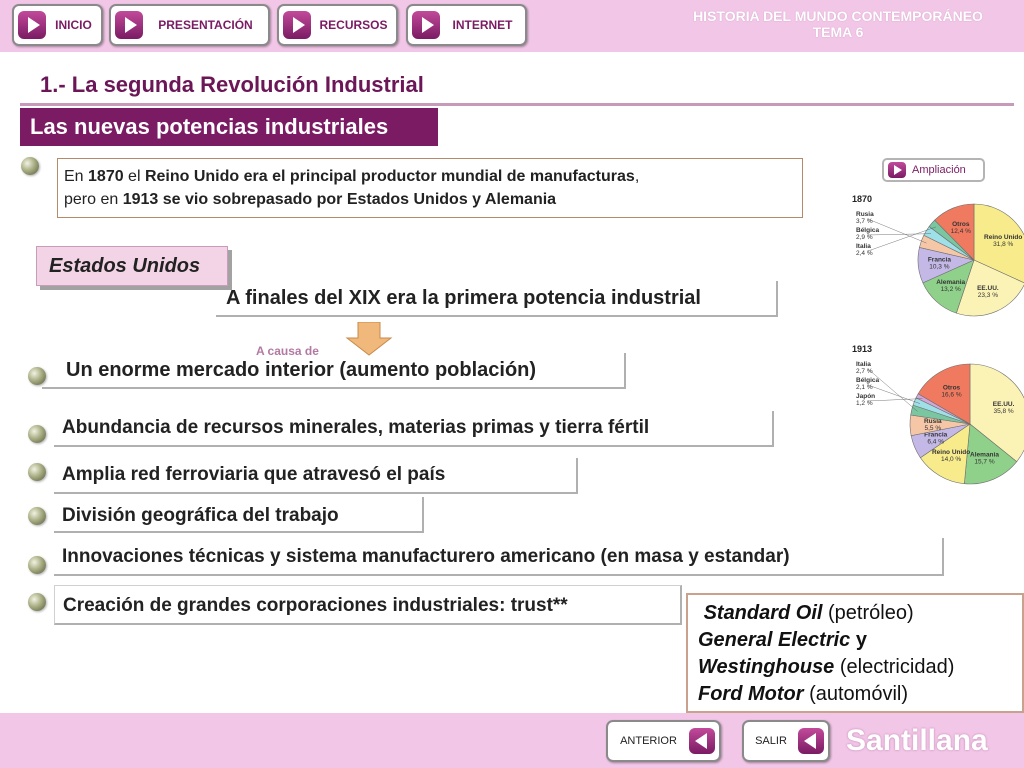  What do you see at coordinates (865, 214) in the screenshot?
I see `pie-category-label: Rusia` at bounding box center [865, 214].